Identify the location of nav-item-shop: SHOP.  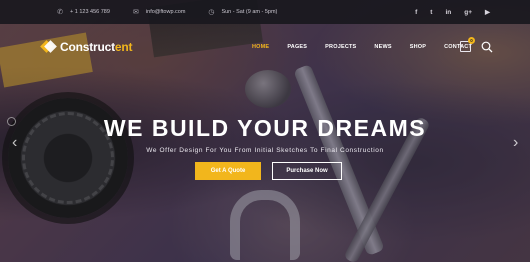
(418, 47).